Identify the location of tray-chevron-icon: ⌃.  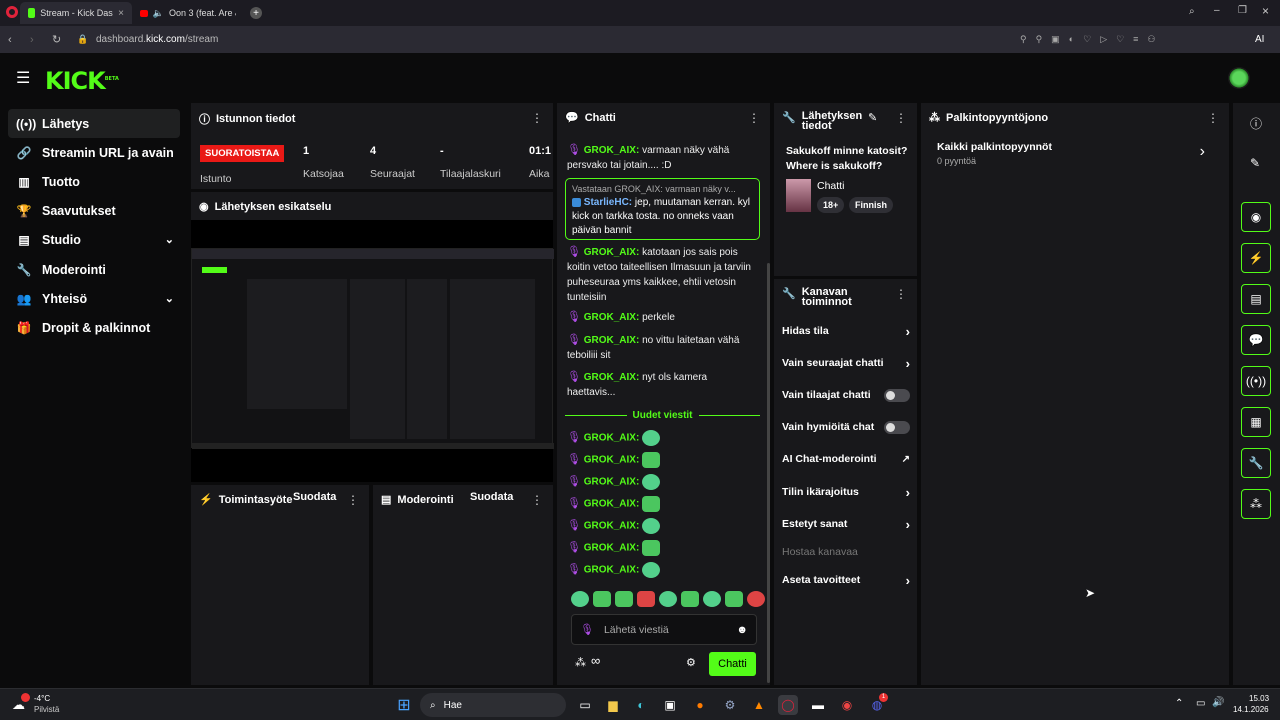
(1179, 703).